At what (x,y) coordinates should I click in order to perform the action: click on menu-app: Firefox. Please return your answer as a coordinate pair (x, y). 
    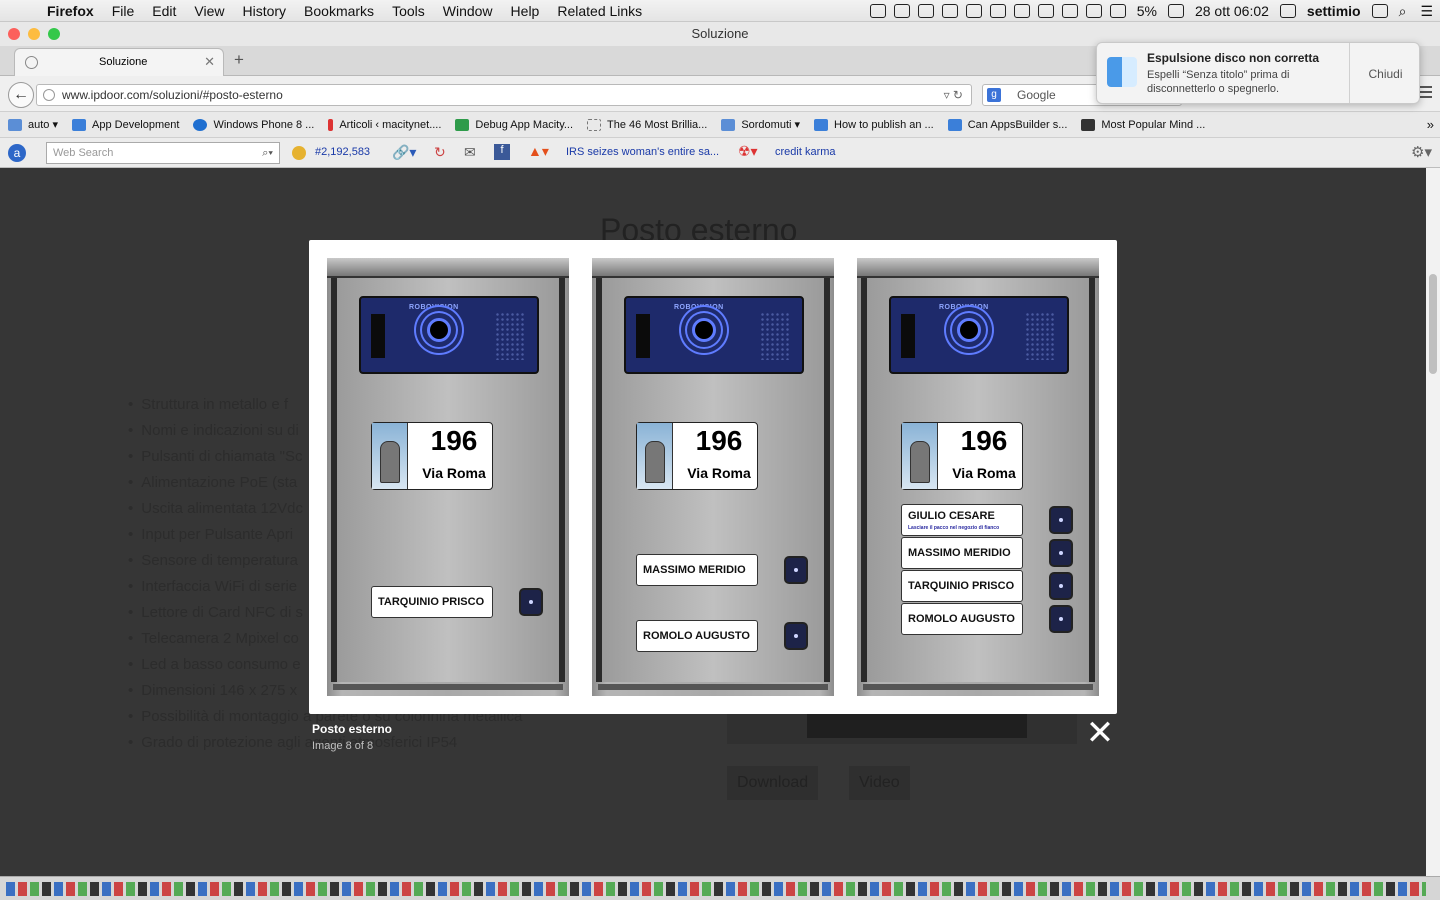
    Looking at the image, I should click on (70, 11).